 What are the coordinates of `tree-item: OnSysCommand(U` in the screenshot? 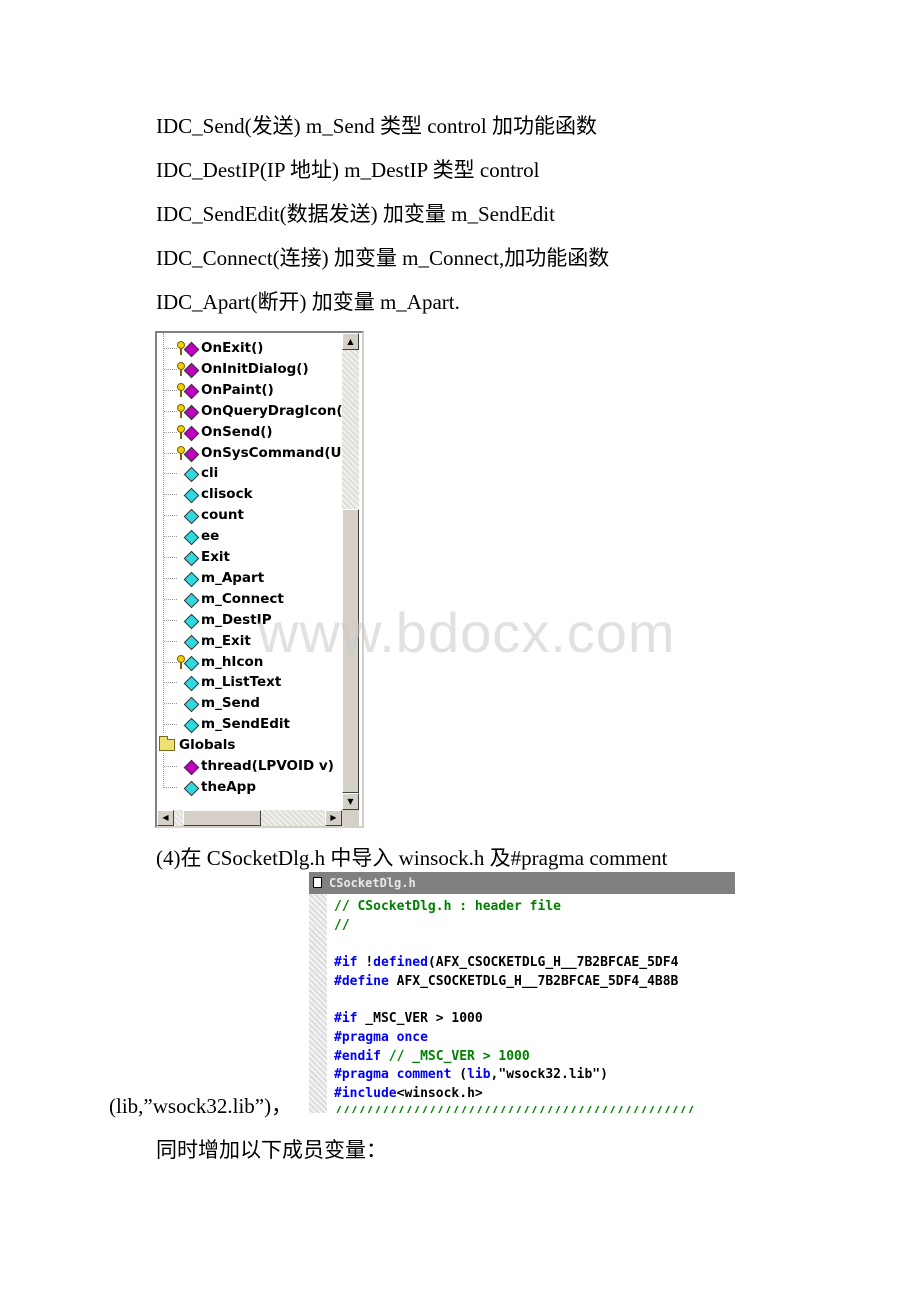 It's located at (249, 453).